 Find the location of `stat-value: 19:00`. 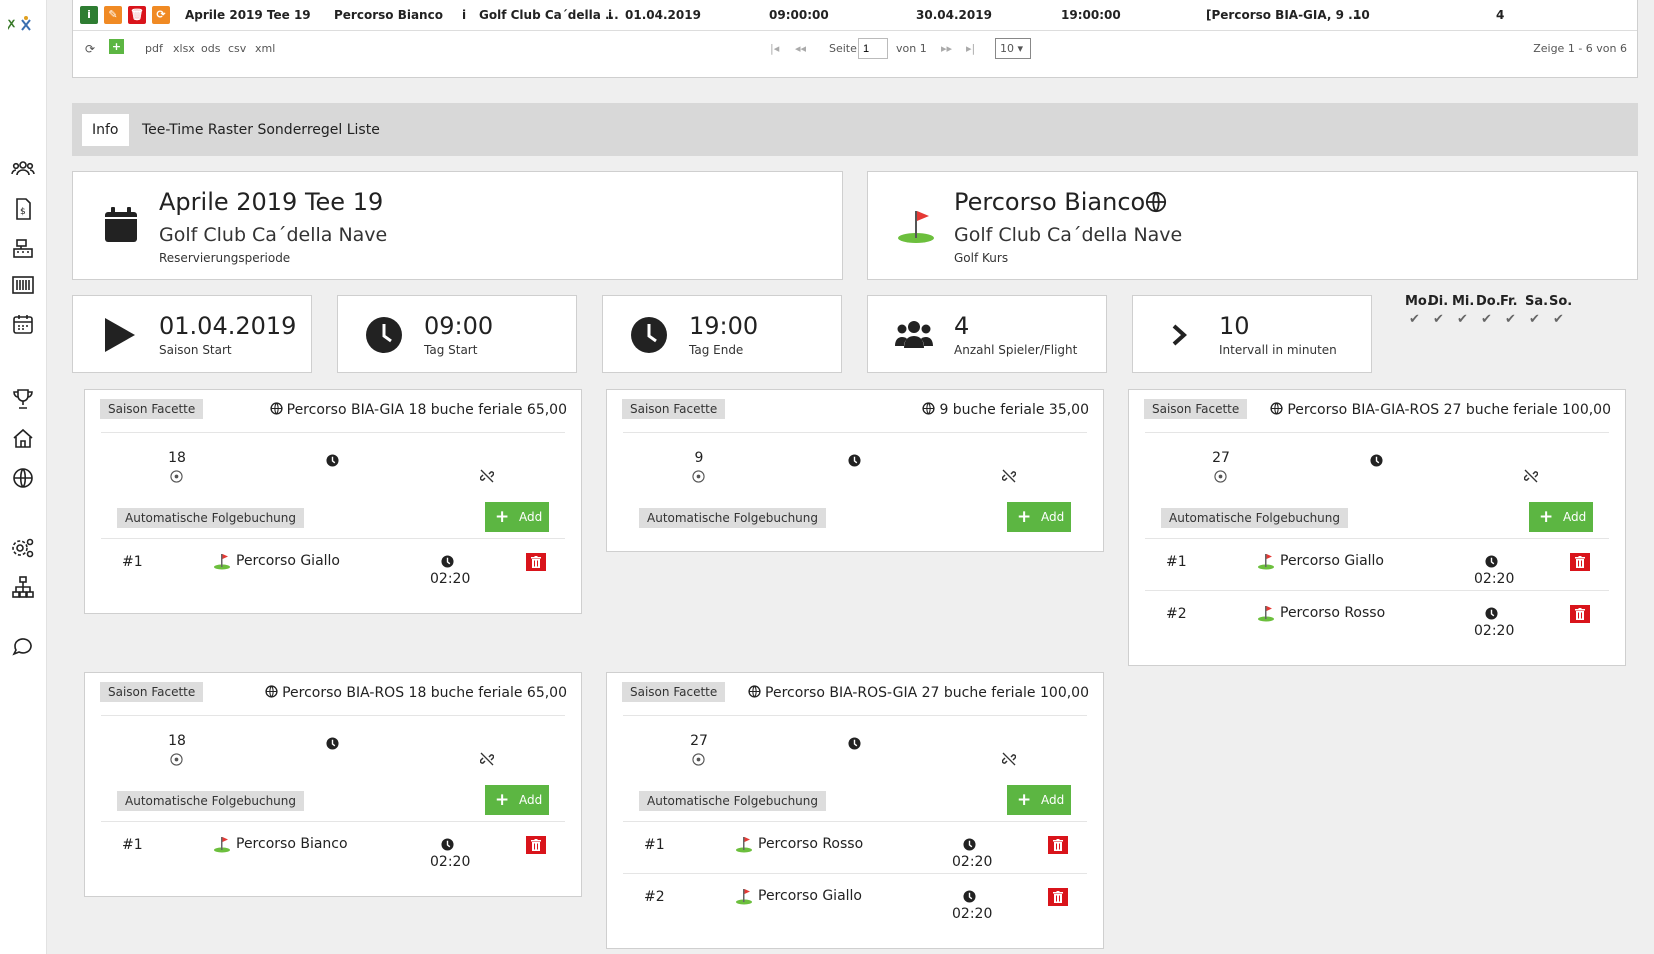

stat-value: 19:00 is located at coordinates (724, 326).